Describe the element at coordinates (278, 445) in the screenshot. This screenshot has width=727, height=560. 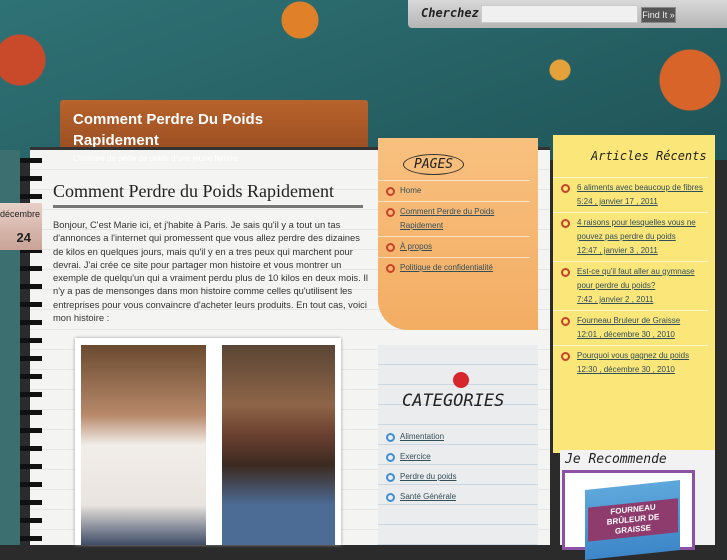
I see `after-photo` at that location.